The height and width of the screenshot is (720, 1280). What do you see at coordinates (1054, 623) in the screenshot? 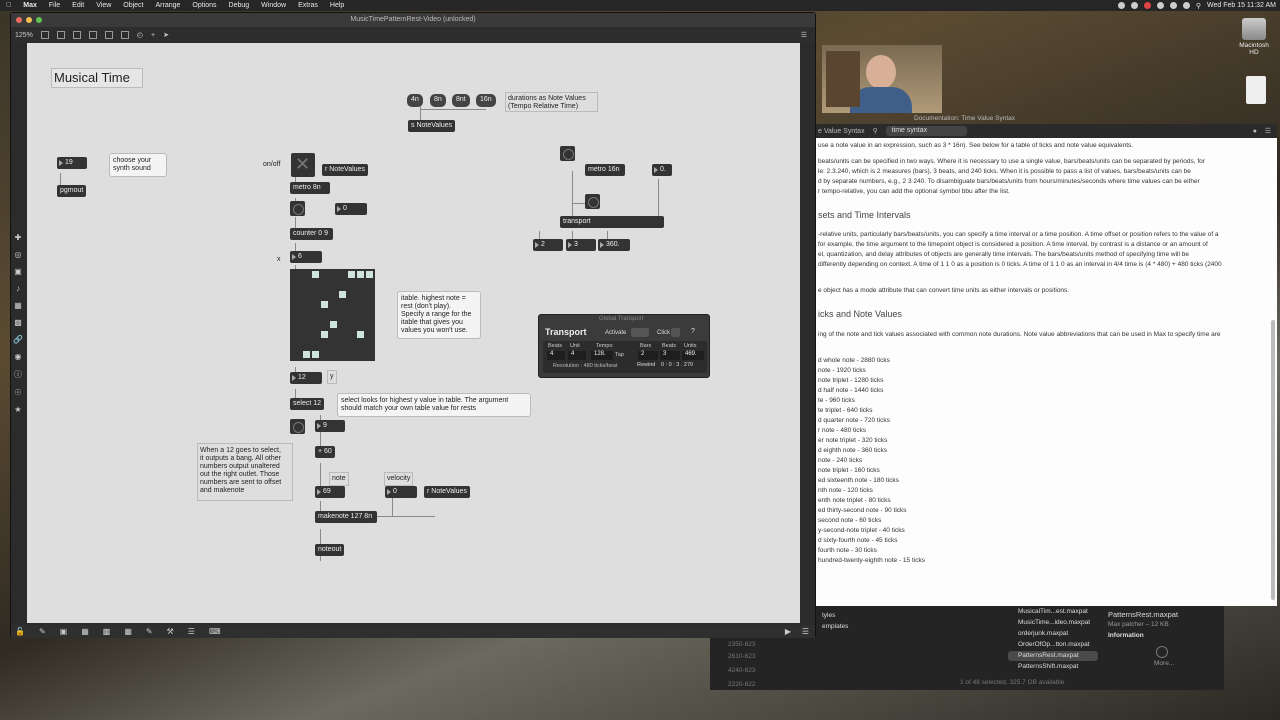
I see `finder-file: MusicTime...ideo.maxpat` at bounding box center [1054, 623].